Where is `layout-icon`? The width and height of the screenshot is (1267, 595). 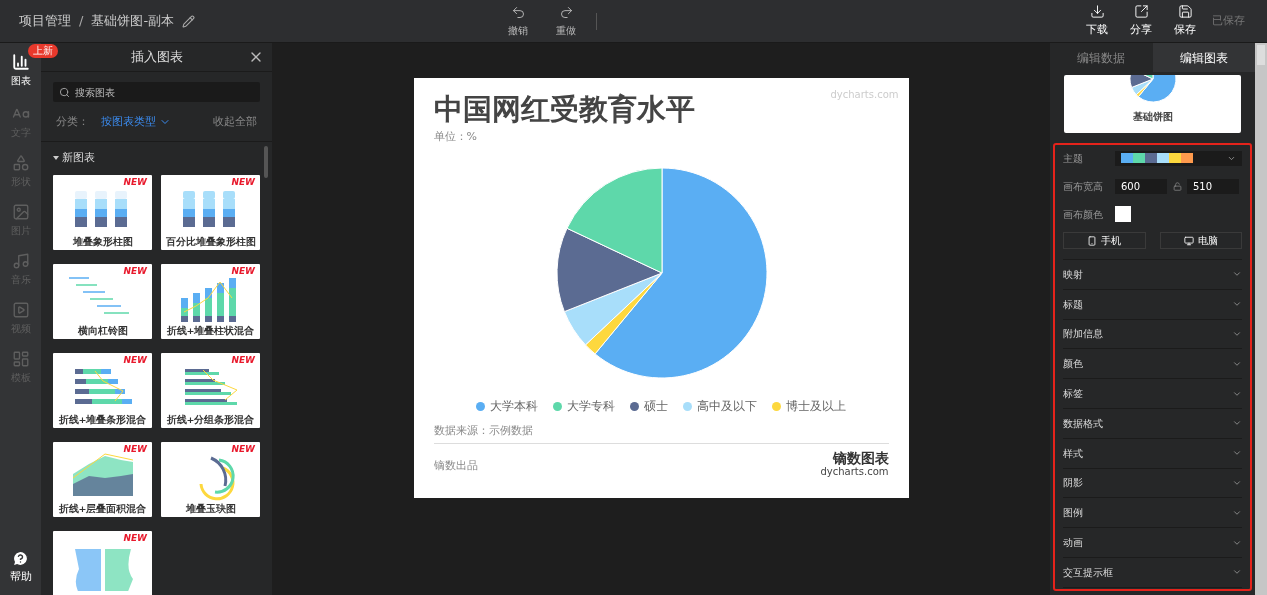 layout-icon is located at coordinates (20, 359).